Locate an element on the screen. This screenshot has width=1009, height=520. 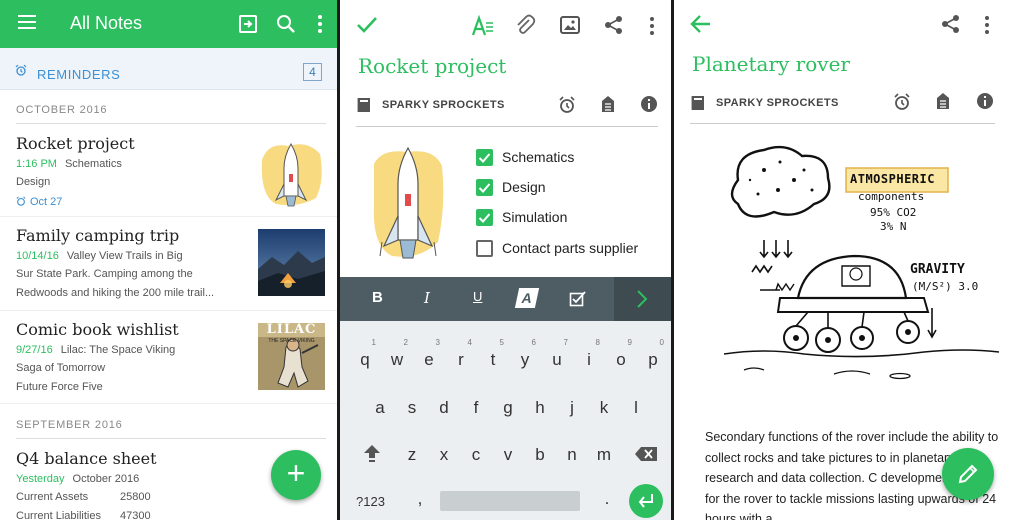
back-arrow-icon is located at coordinates (701, 24).